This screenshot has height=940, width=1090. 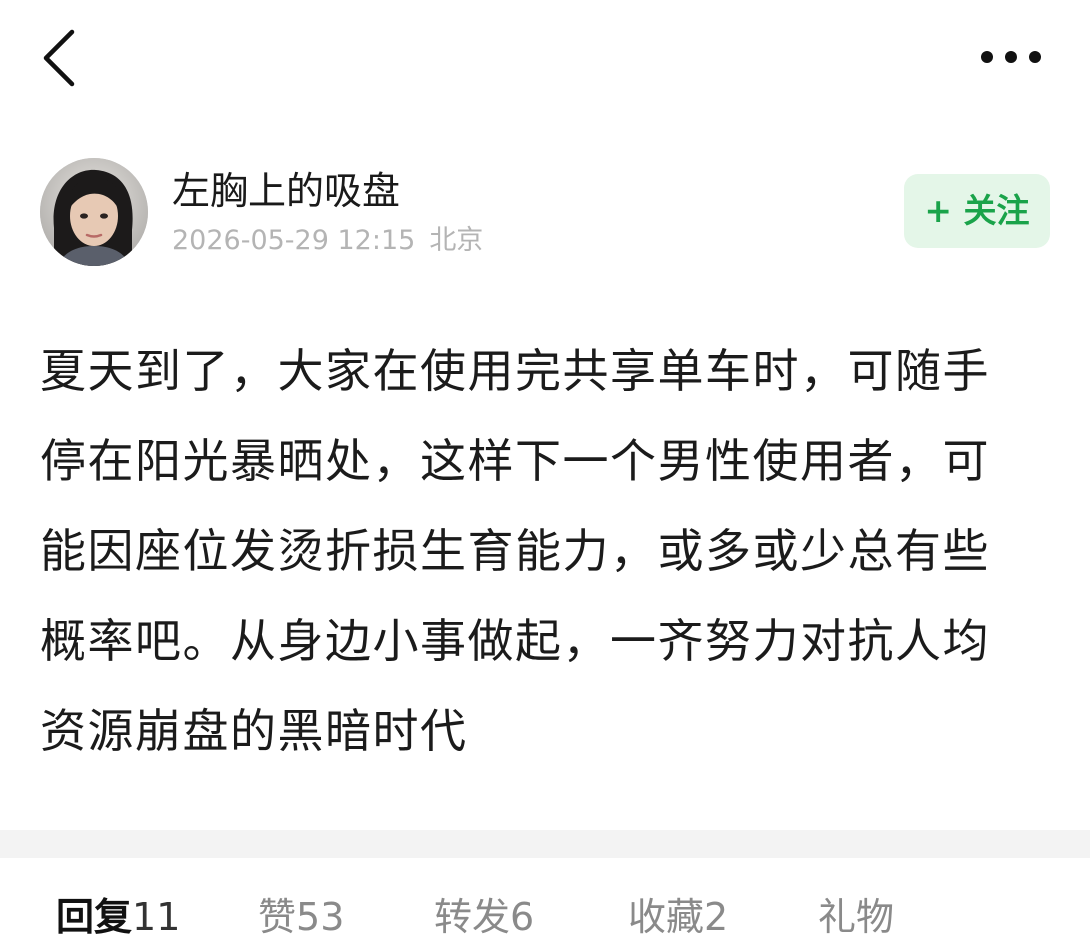 I want to click on post-line: 概率吧。从身边小事做起，一齐努力对抗人均, so click(x=515, y=641).